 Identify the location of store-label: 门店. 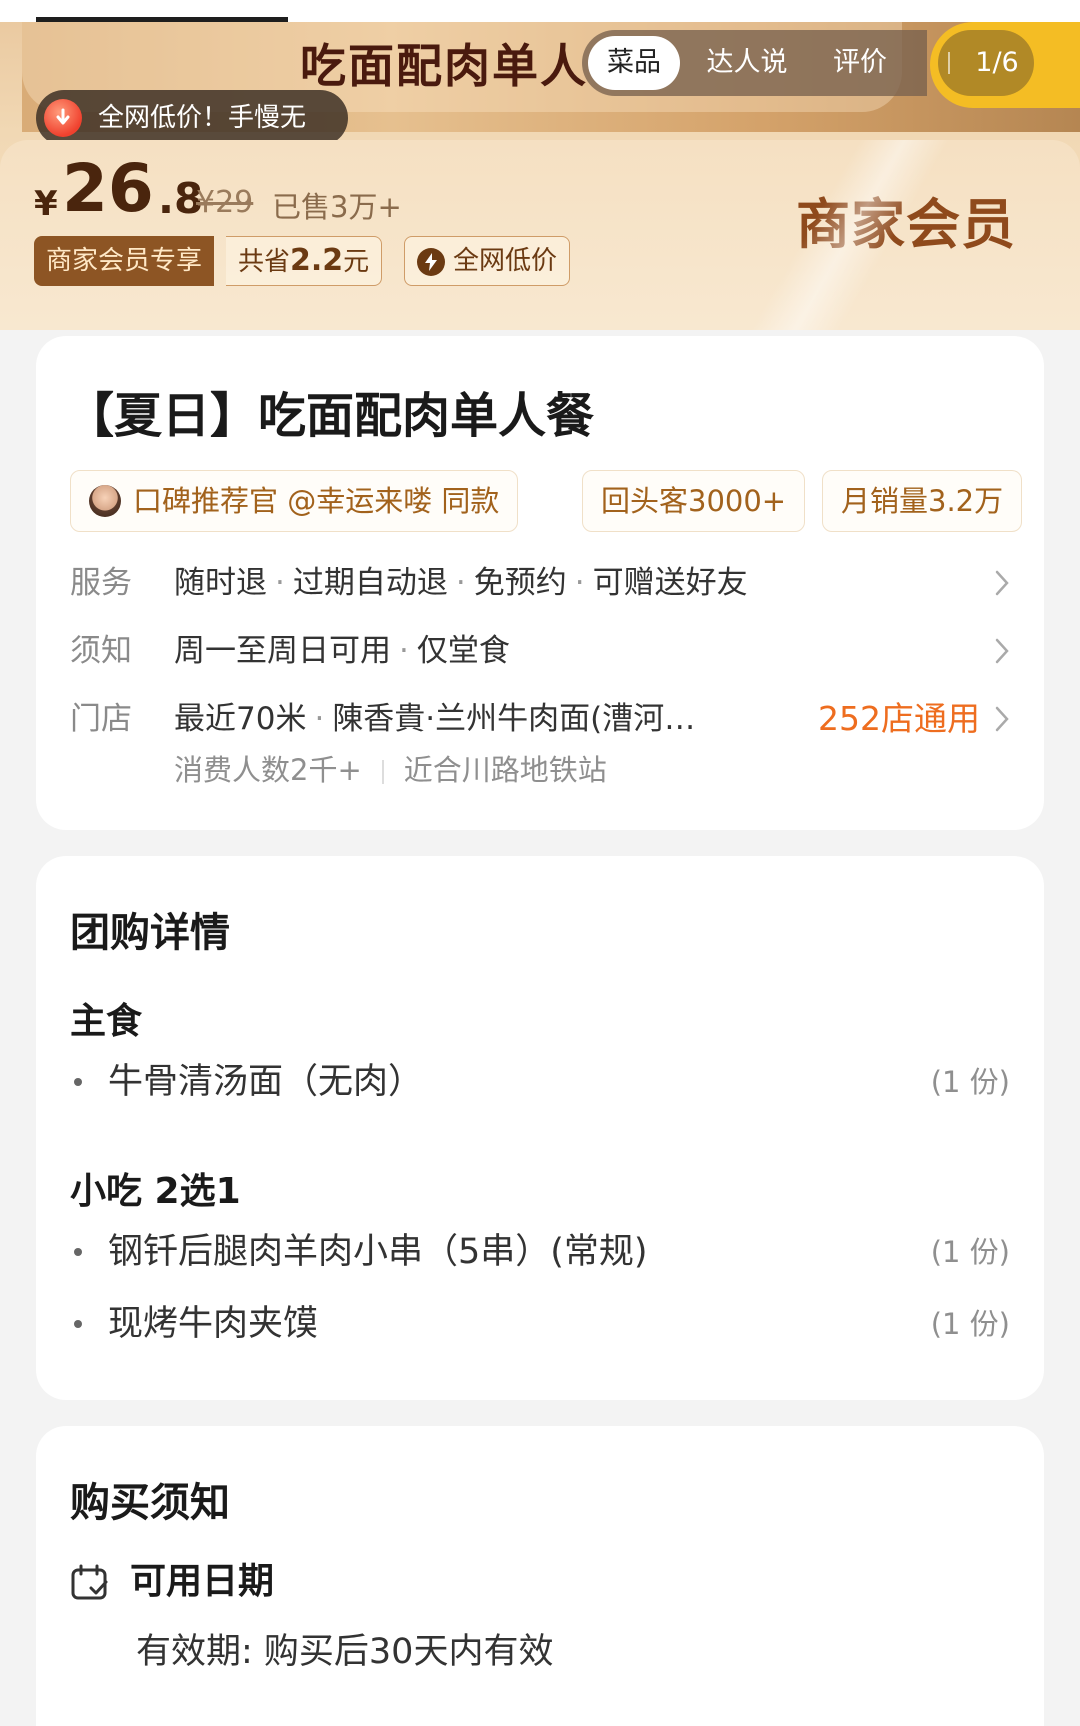
(101, 719).